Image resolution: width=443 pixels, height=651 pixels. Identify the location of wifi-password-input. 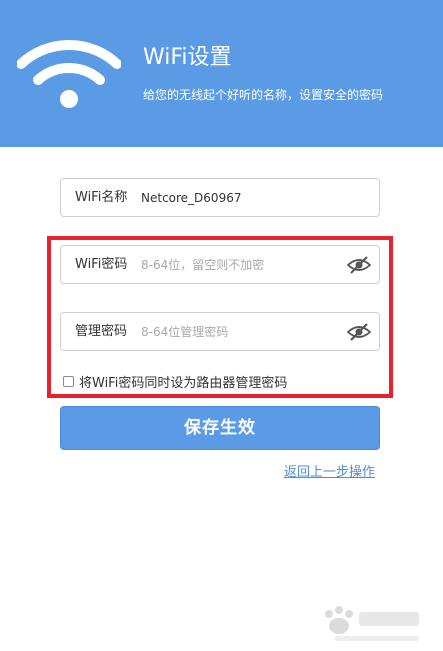
(241, 264).